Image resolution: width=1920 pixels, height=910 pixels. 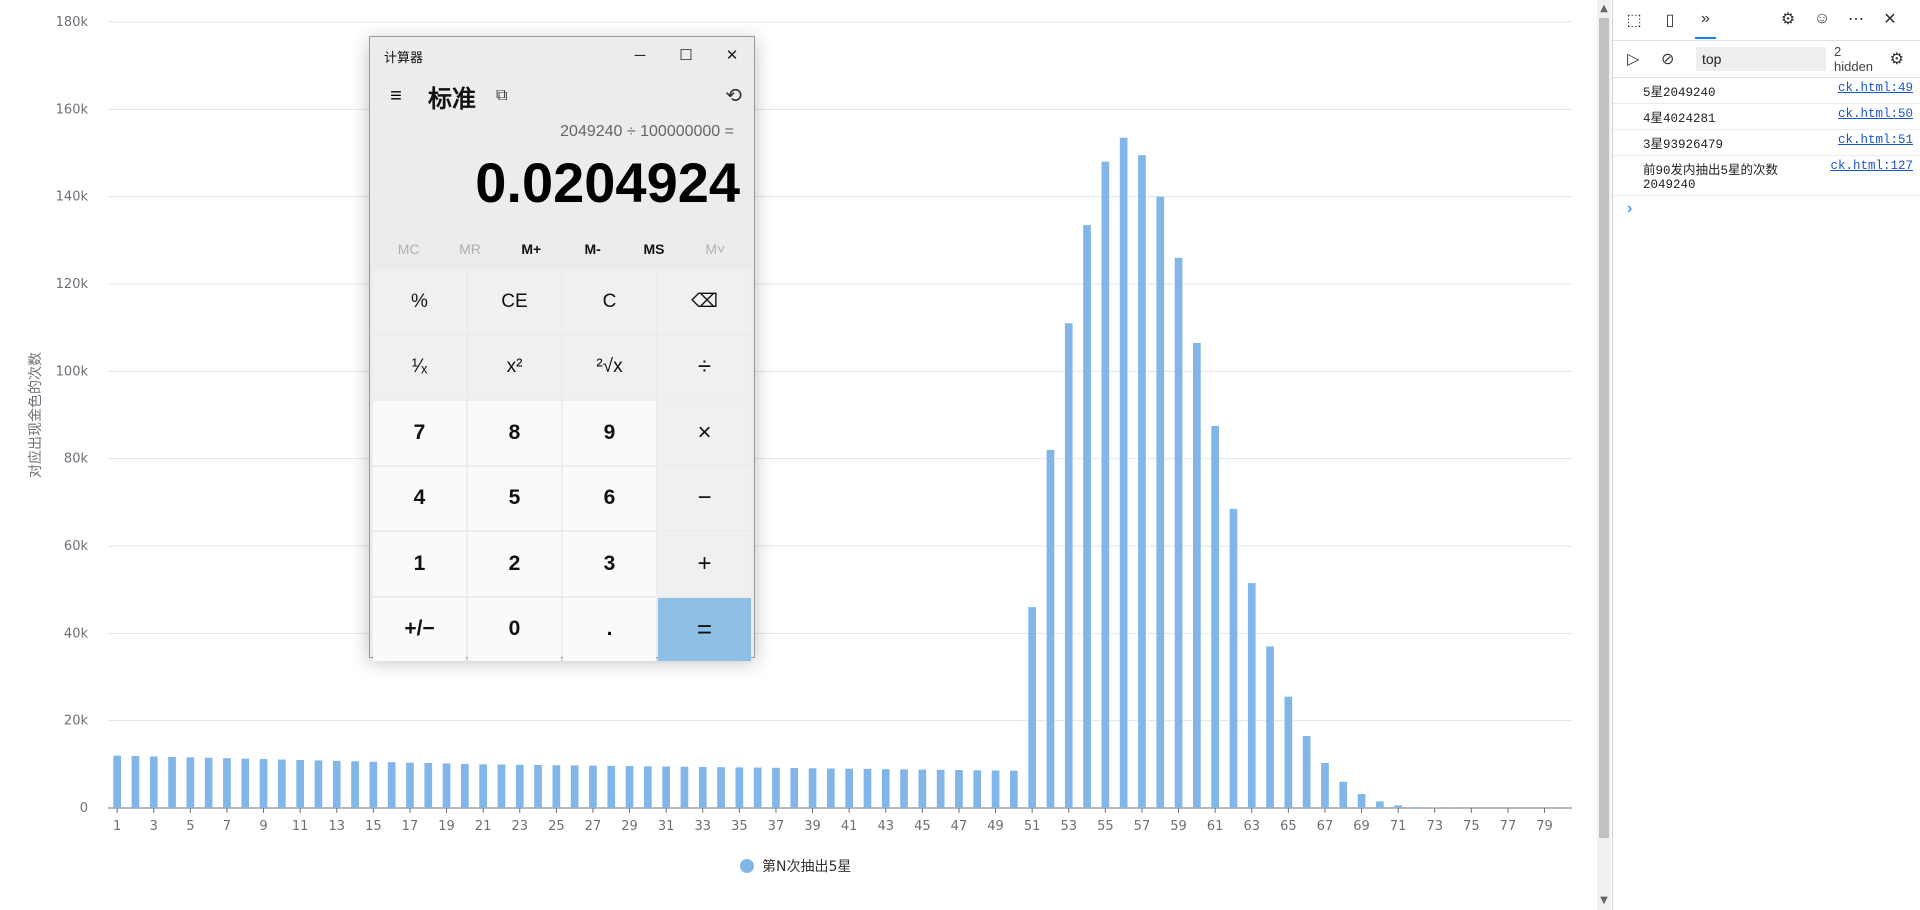 What do you see at coordinates (1875, 142) in the screenshot?
I see `console-source-link: ck.html:51` at bounding box center [1875, 142].